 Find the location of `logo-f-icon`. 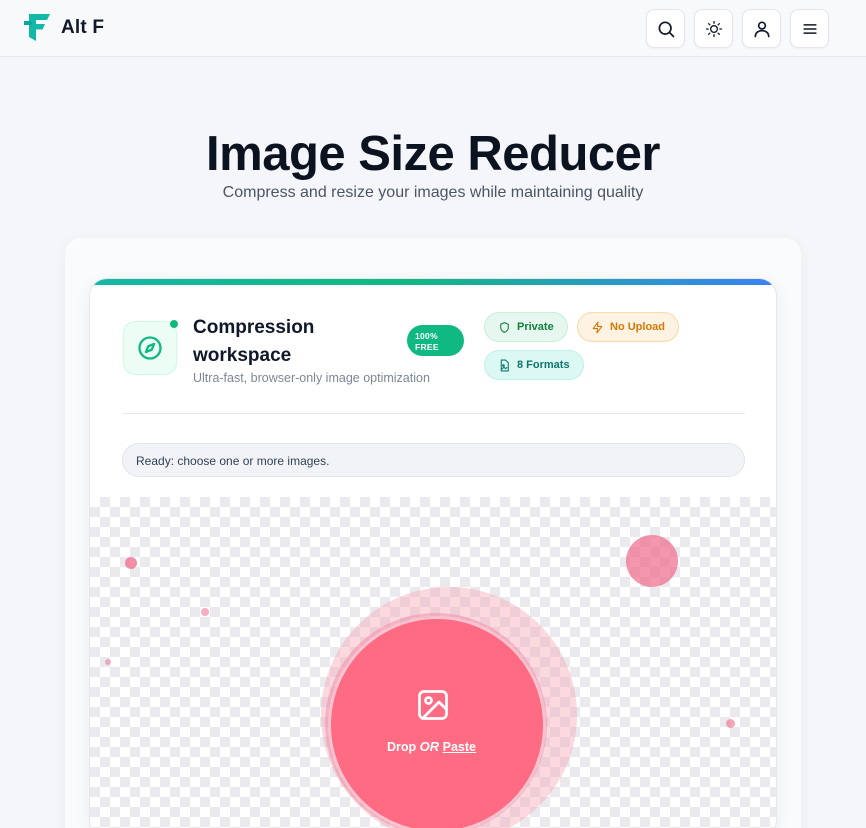

logo-f-icon is located at coordinates (37, 27).